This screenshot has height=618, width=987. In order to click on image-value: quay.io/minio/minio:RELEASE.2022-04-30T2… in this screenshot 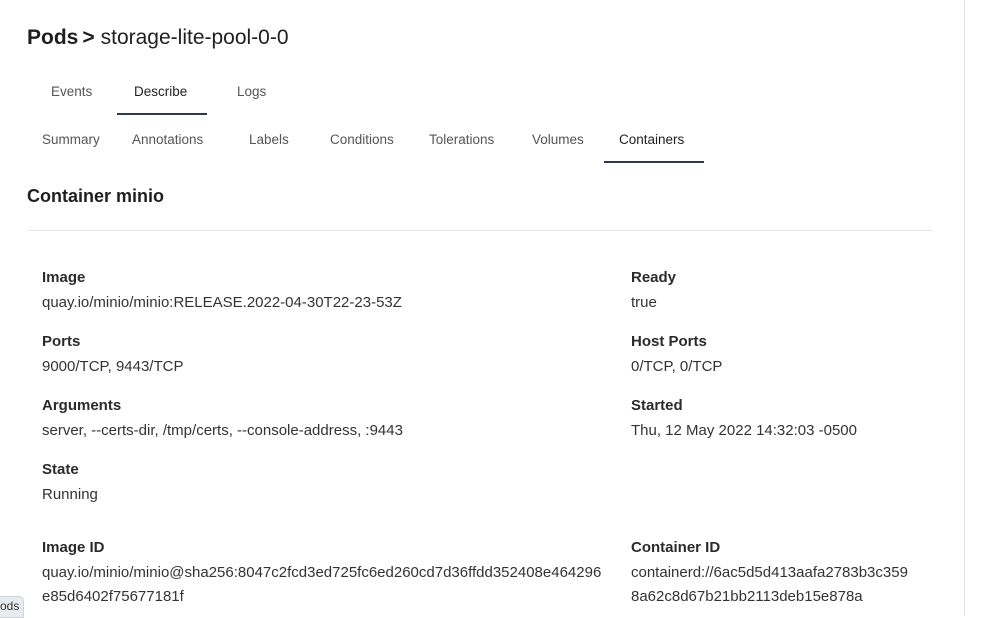, I will do `click(222, 302)`.